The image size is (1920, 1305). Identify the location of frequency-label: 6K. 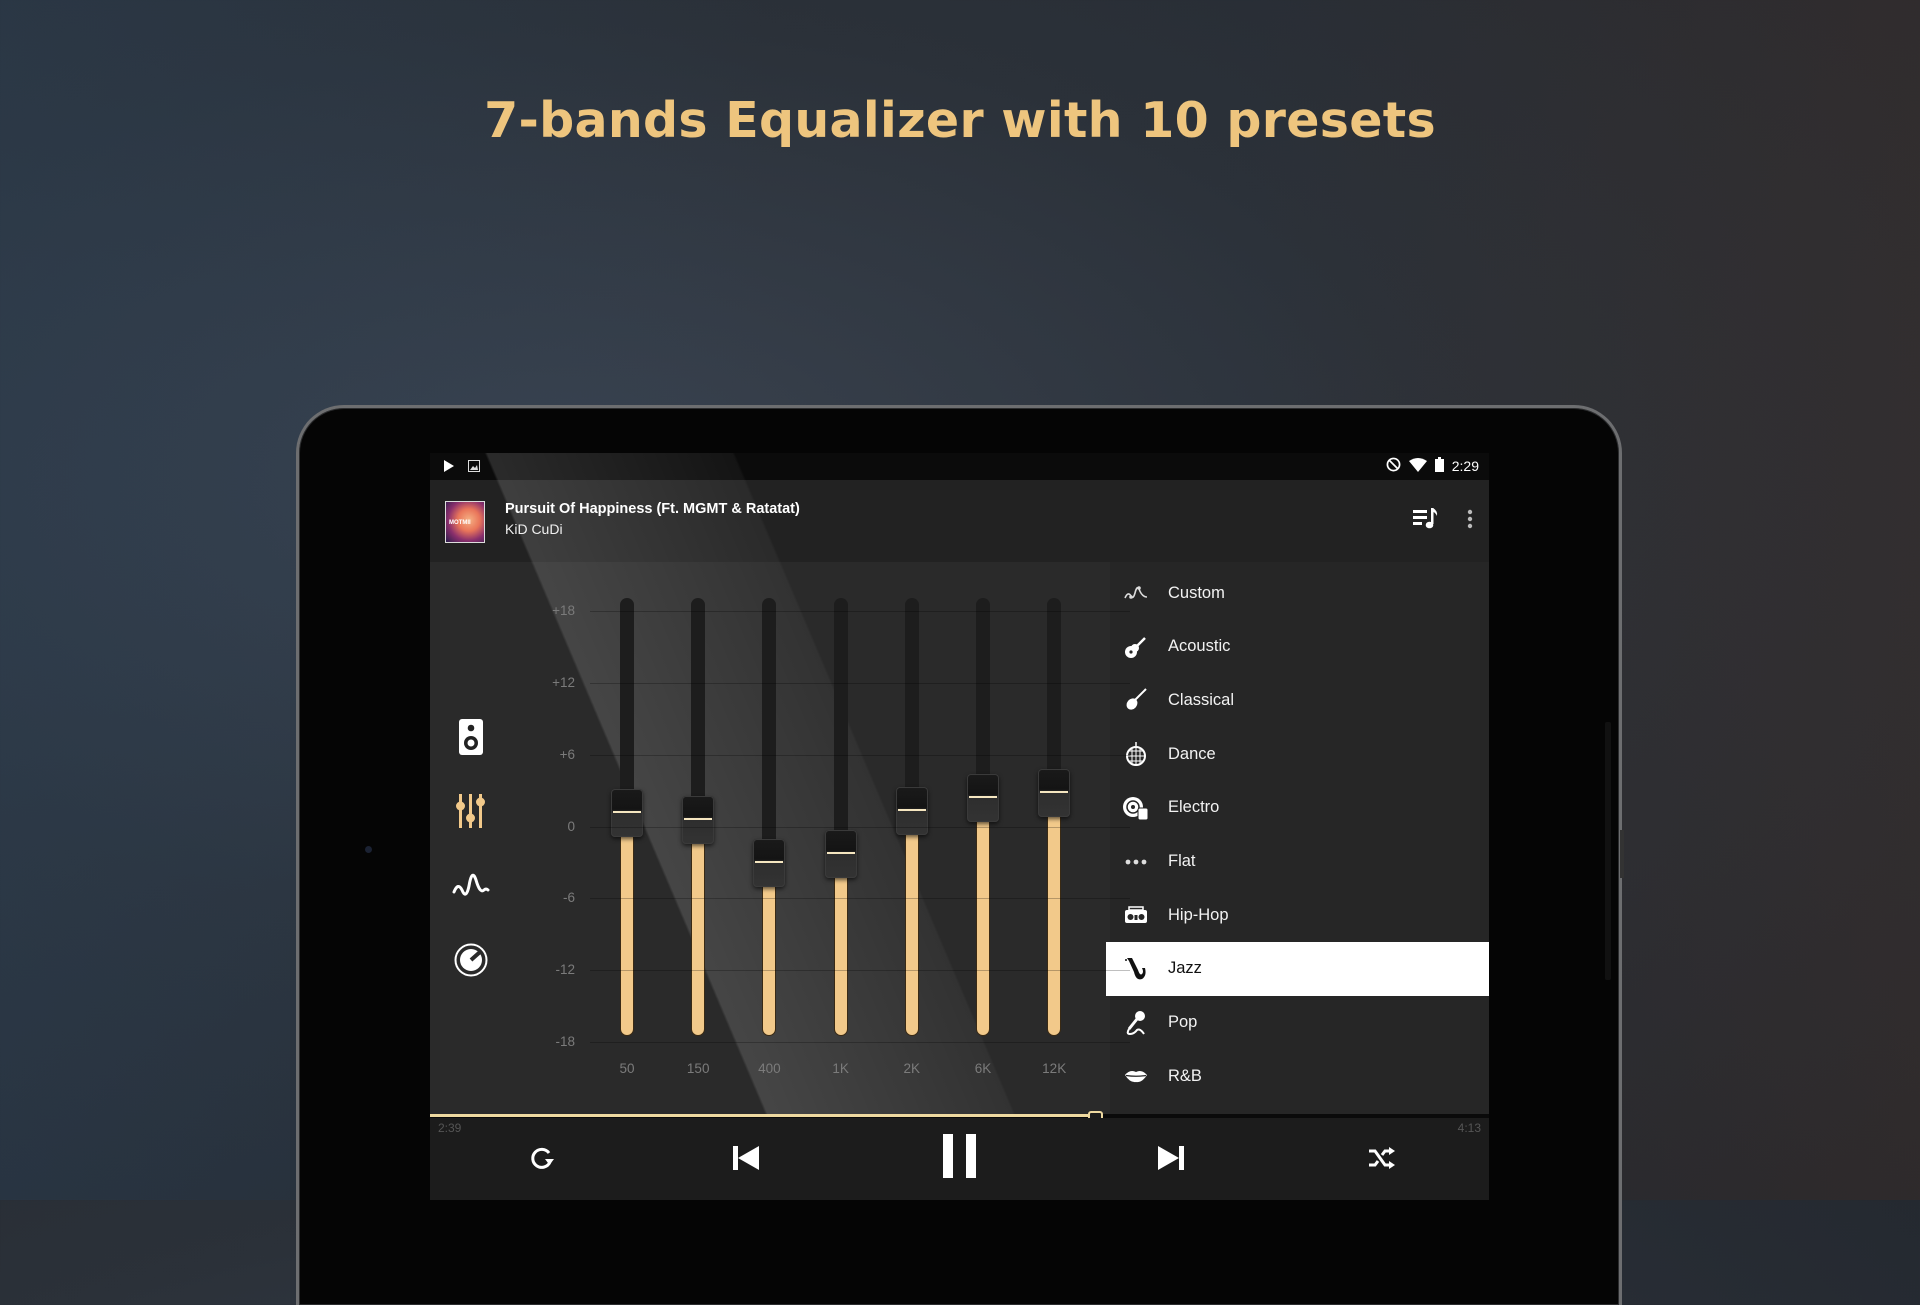
(983, 1068).